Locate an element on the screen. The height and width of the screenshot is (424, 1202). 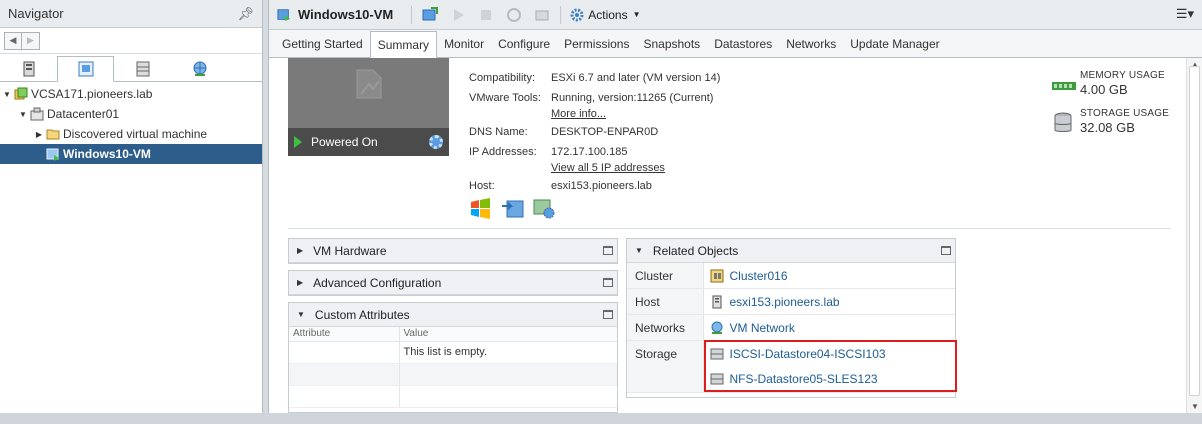
tab-configure: Configure is located at coordinates (524, 44).